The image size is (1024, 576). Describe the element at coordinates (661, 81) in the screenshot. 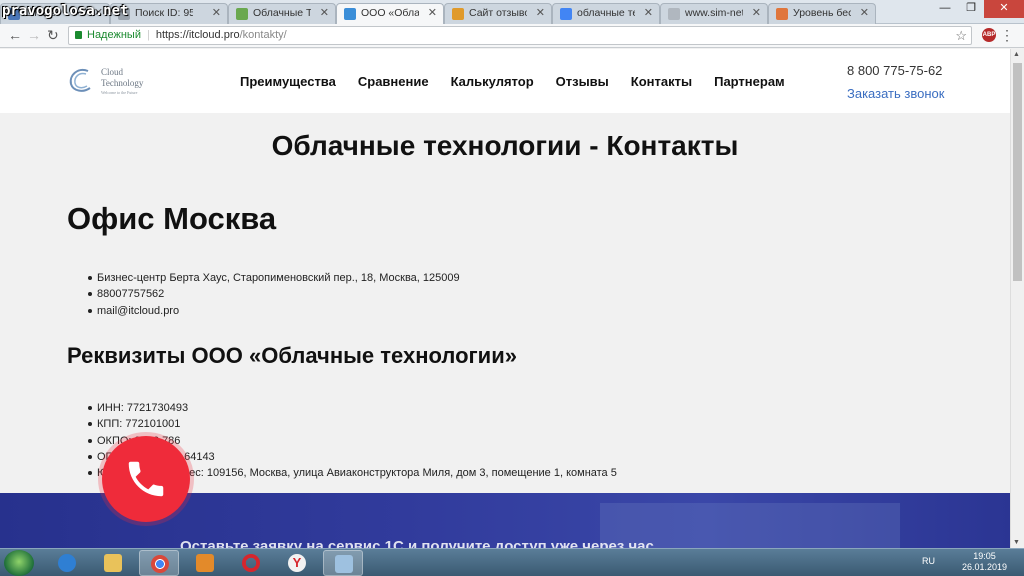

I see `nav-item-contacts: Контакты` at that location.